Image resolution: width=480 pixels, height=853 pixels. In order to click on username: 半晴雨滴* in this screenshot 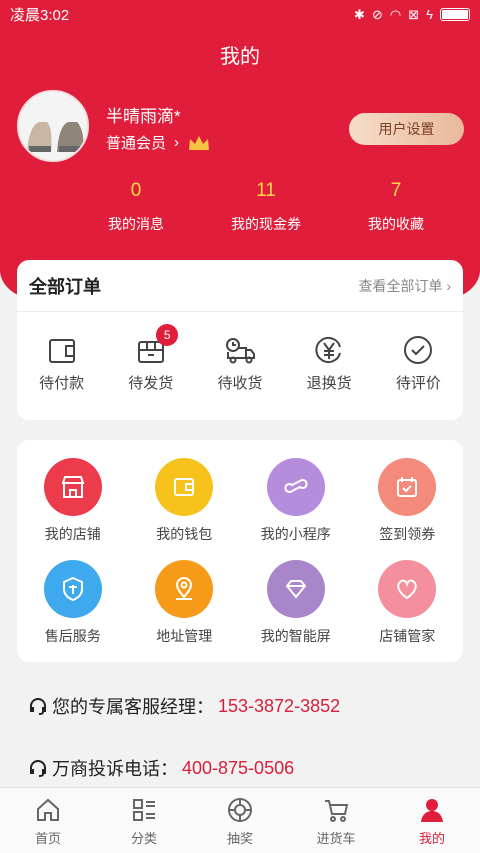, I will do `click(143, 116)`.